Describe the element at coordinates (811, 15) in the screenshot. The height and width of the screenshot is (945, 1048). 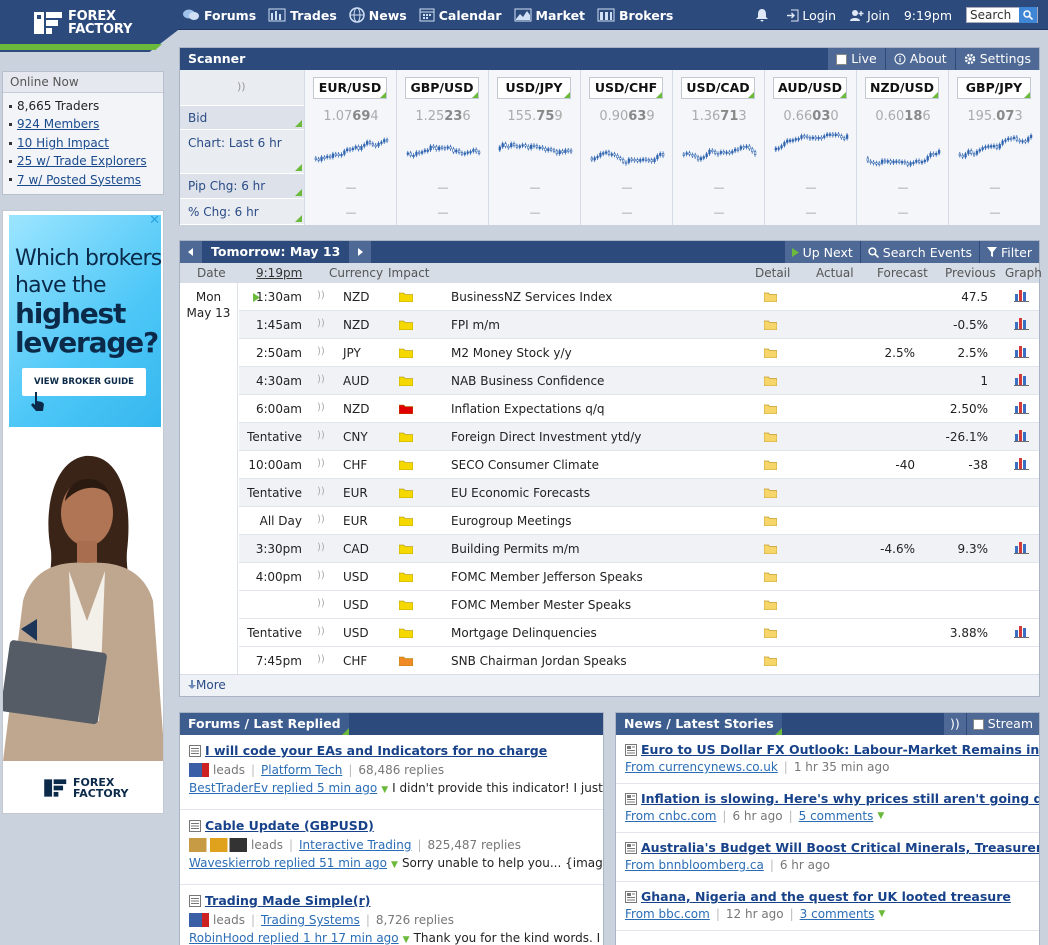
I see `login-link: Login` at that location.